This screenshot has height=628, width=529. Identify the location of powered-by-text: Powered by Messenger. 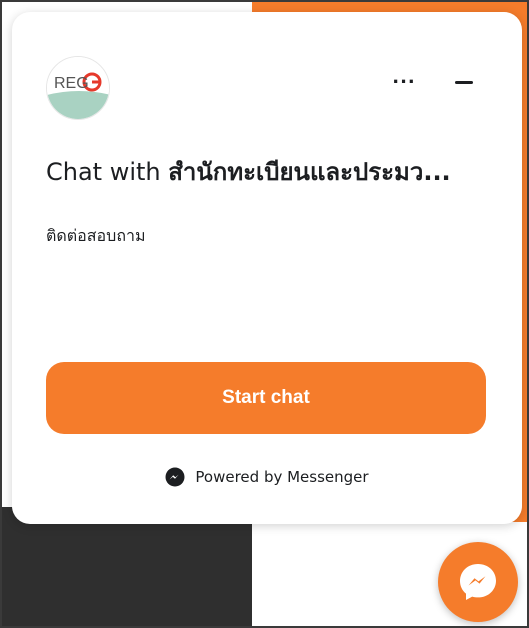
(282, 477).